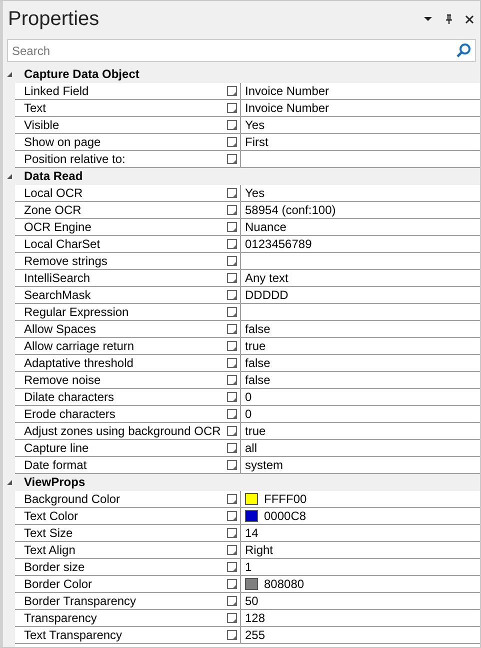 This screenshot has width=481, height=648. Describe the element at coordinates (79, 363) in the screenshot. I see `property-name: Adaptative threshold` at that location.